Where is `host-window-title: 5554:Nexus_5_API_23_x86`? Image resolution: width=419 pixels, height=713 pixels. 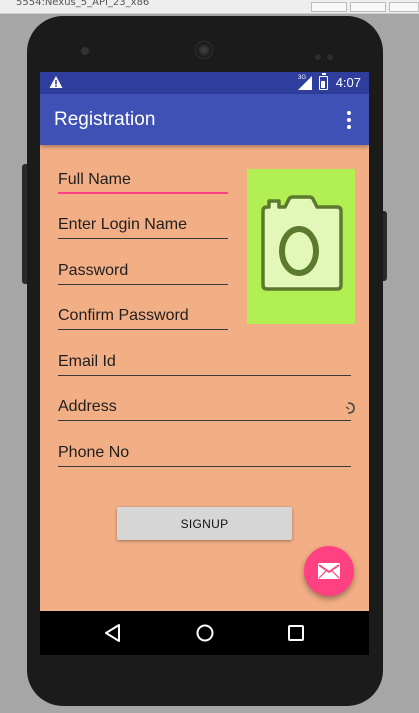 host-window-title: 5554:Nexus_5_API_23_x86 is located at coordinates (83, 4).